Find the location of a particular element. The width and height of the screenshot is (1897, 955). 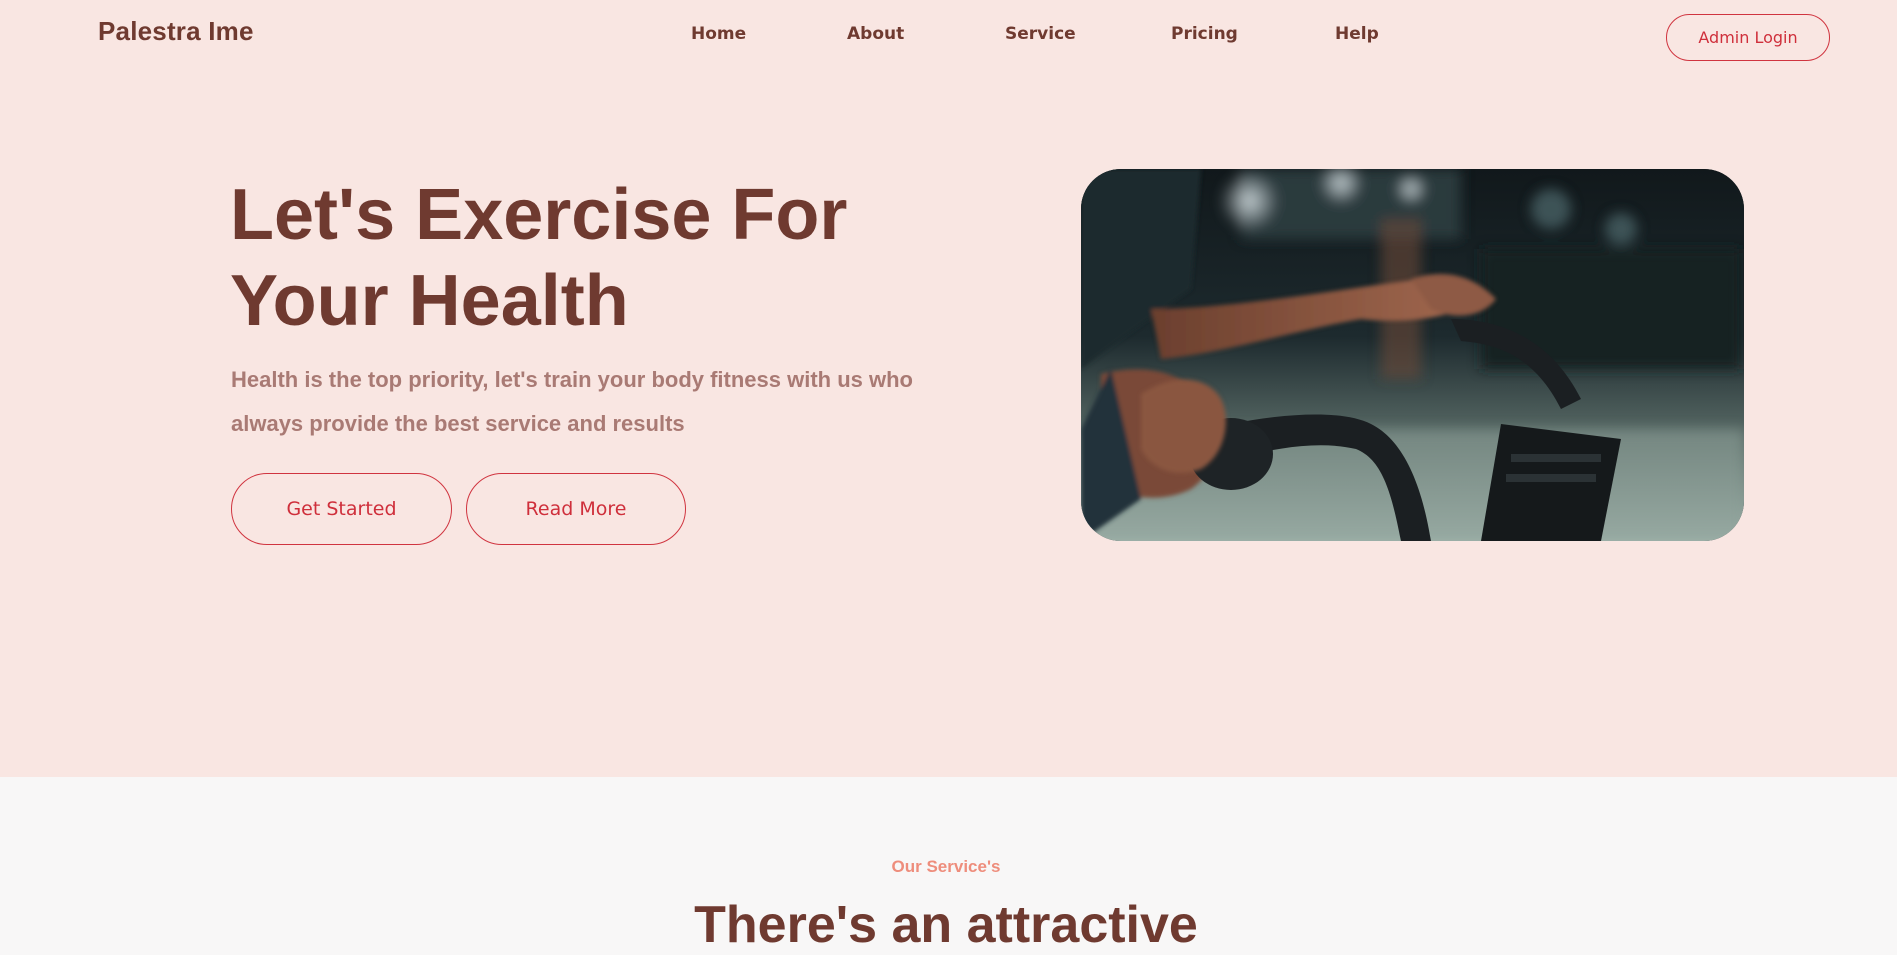

hero-image is located at coordinates (1412, 355).